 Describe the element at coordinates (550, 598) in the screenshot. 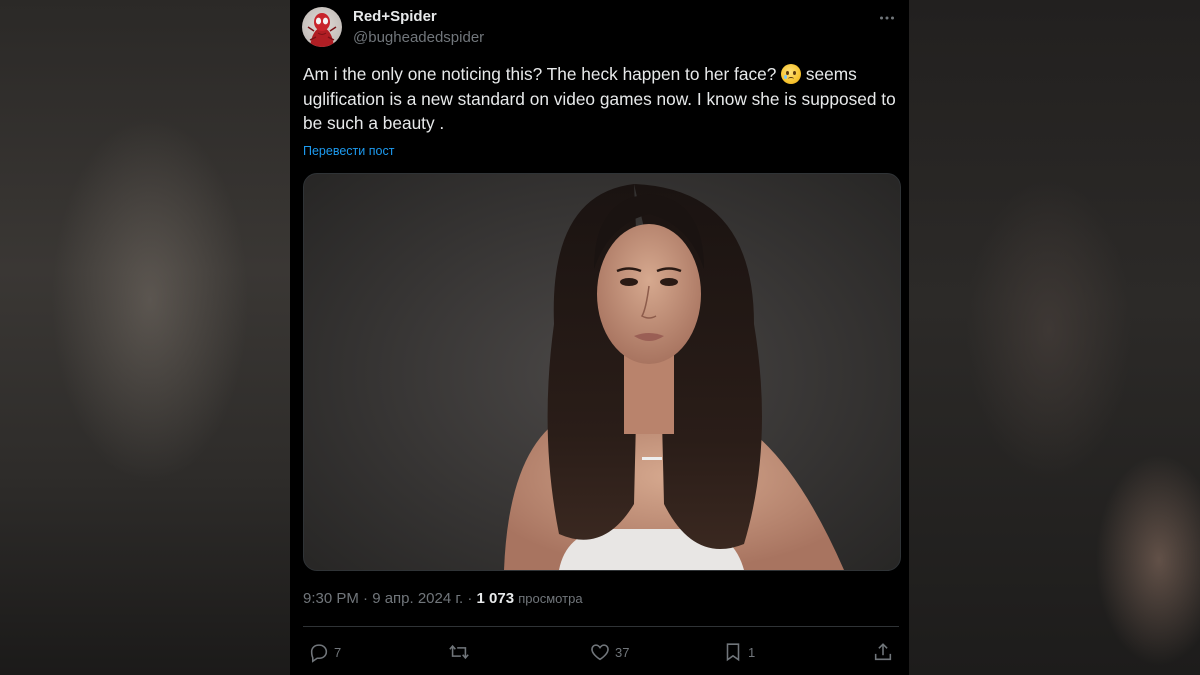

I see `views-label: просмотра` at that location.